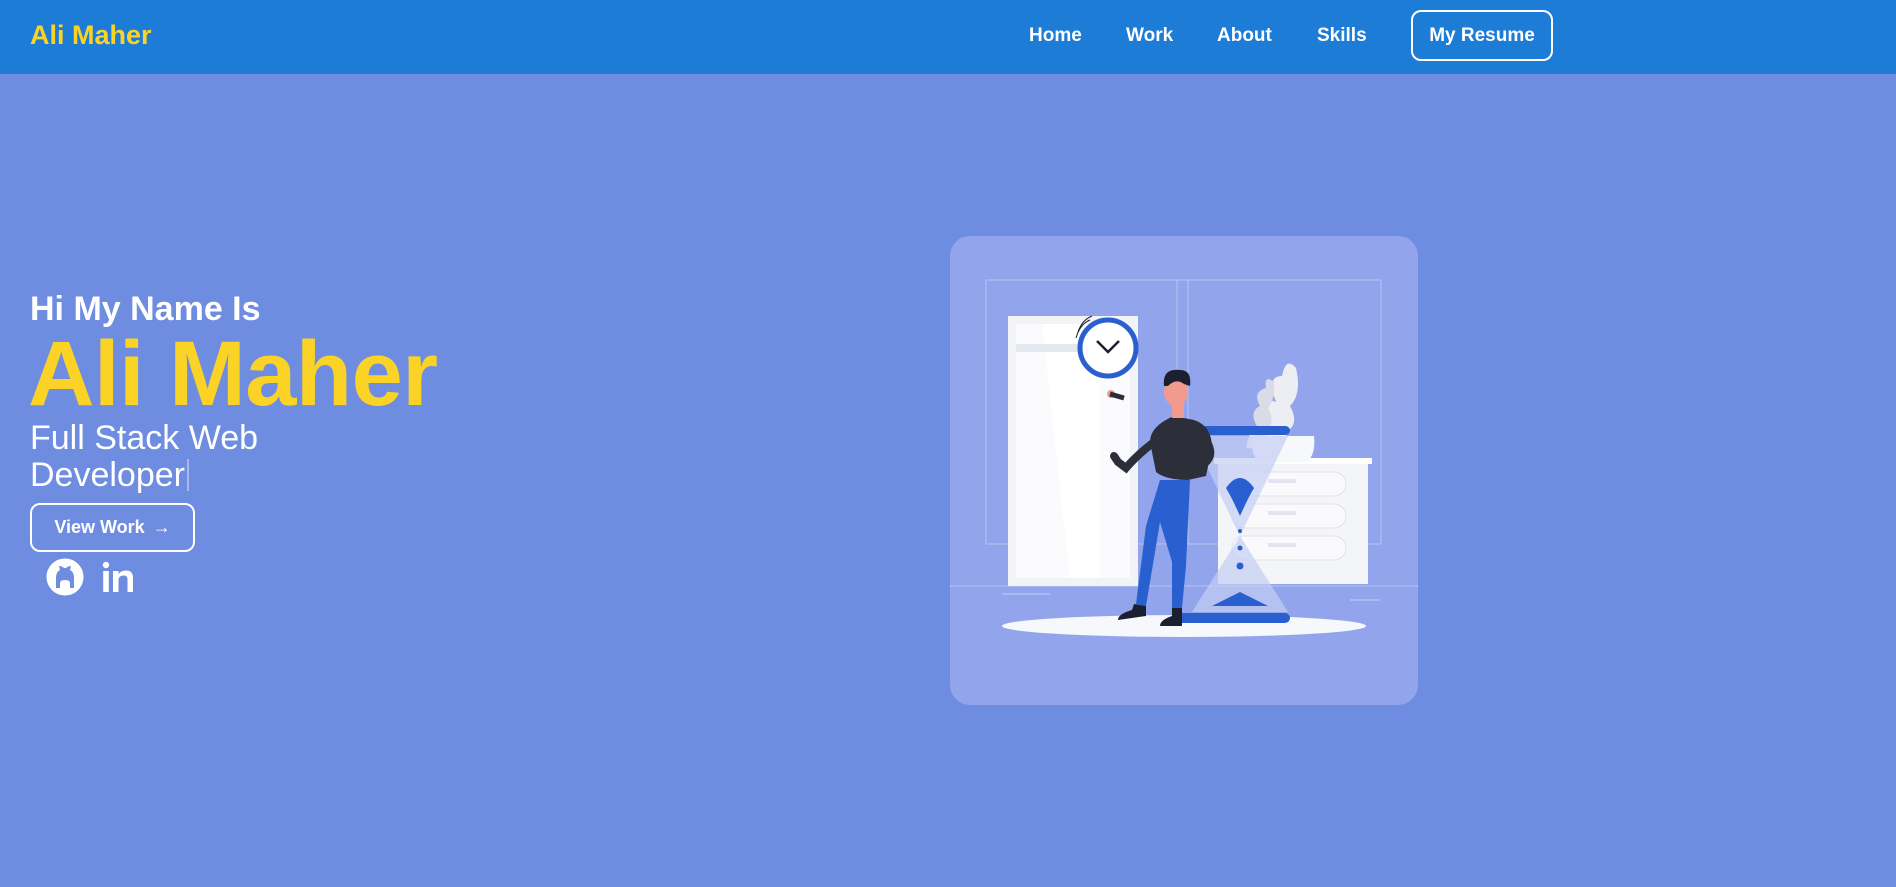  Describe the element at coordinates (1482, 35) in the screenshot. I see `my-resume-button: My Resume` at that location.